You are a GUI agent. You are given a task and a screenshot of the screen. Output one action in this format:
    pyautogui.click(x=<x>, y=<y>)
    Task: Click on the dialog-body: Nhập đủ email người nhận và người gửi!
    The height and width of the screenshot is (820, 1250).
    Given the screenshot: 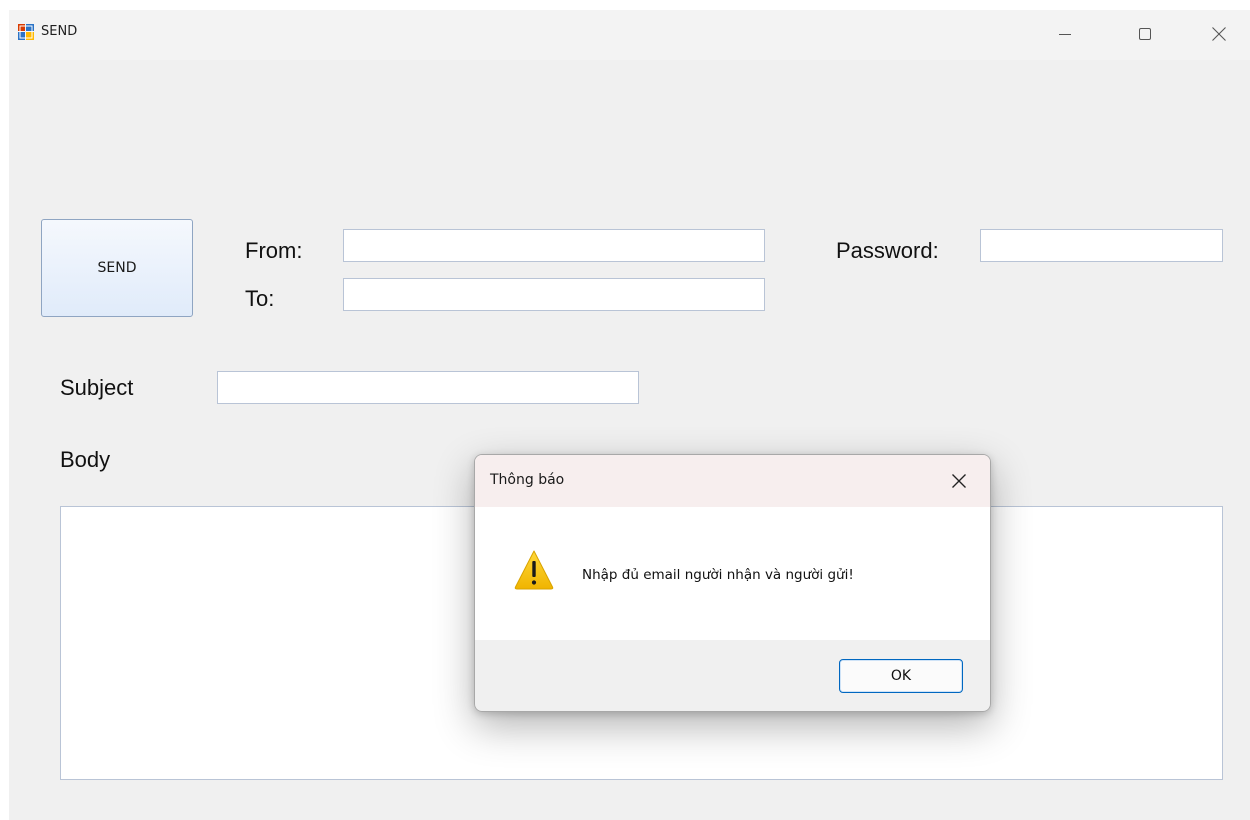 What is the action you would take?
    pyautogui.click(x=732, y=573)
    